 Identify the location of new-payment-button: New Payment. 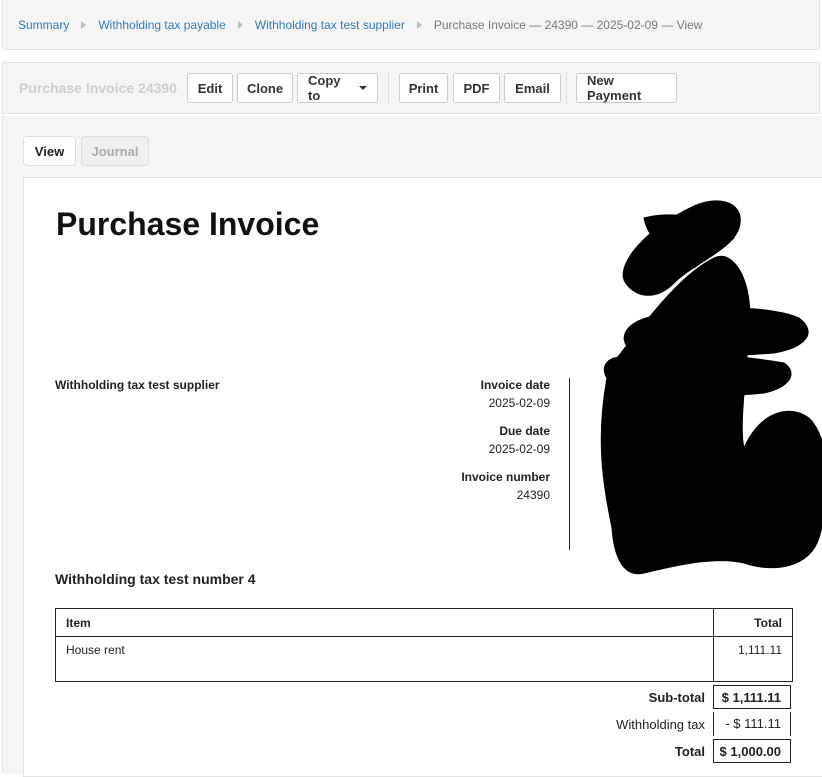
(626, 88).